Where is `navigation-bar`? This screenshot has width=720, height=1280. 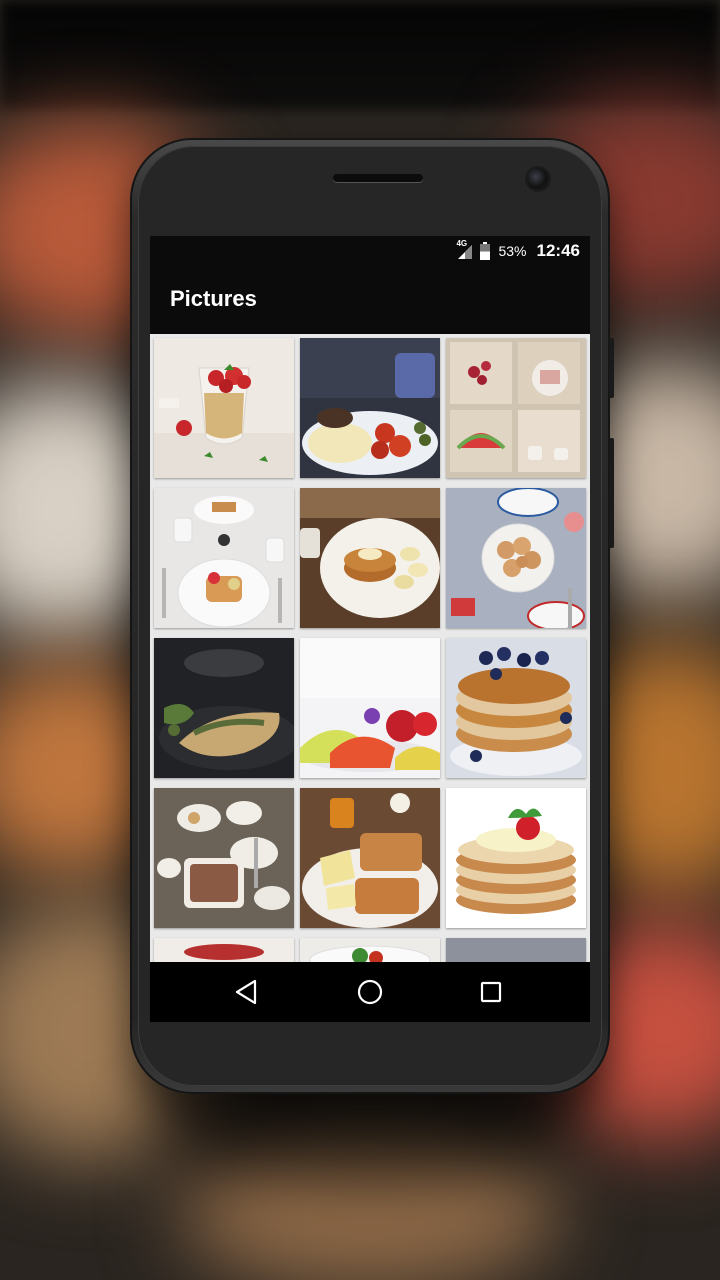
navigation-bar is located at coordinates (370, 992).